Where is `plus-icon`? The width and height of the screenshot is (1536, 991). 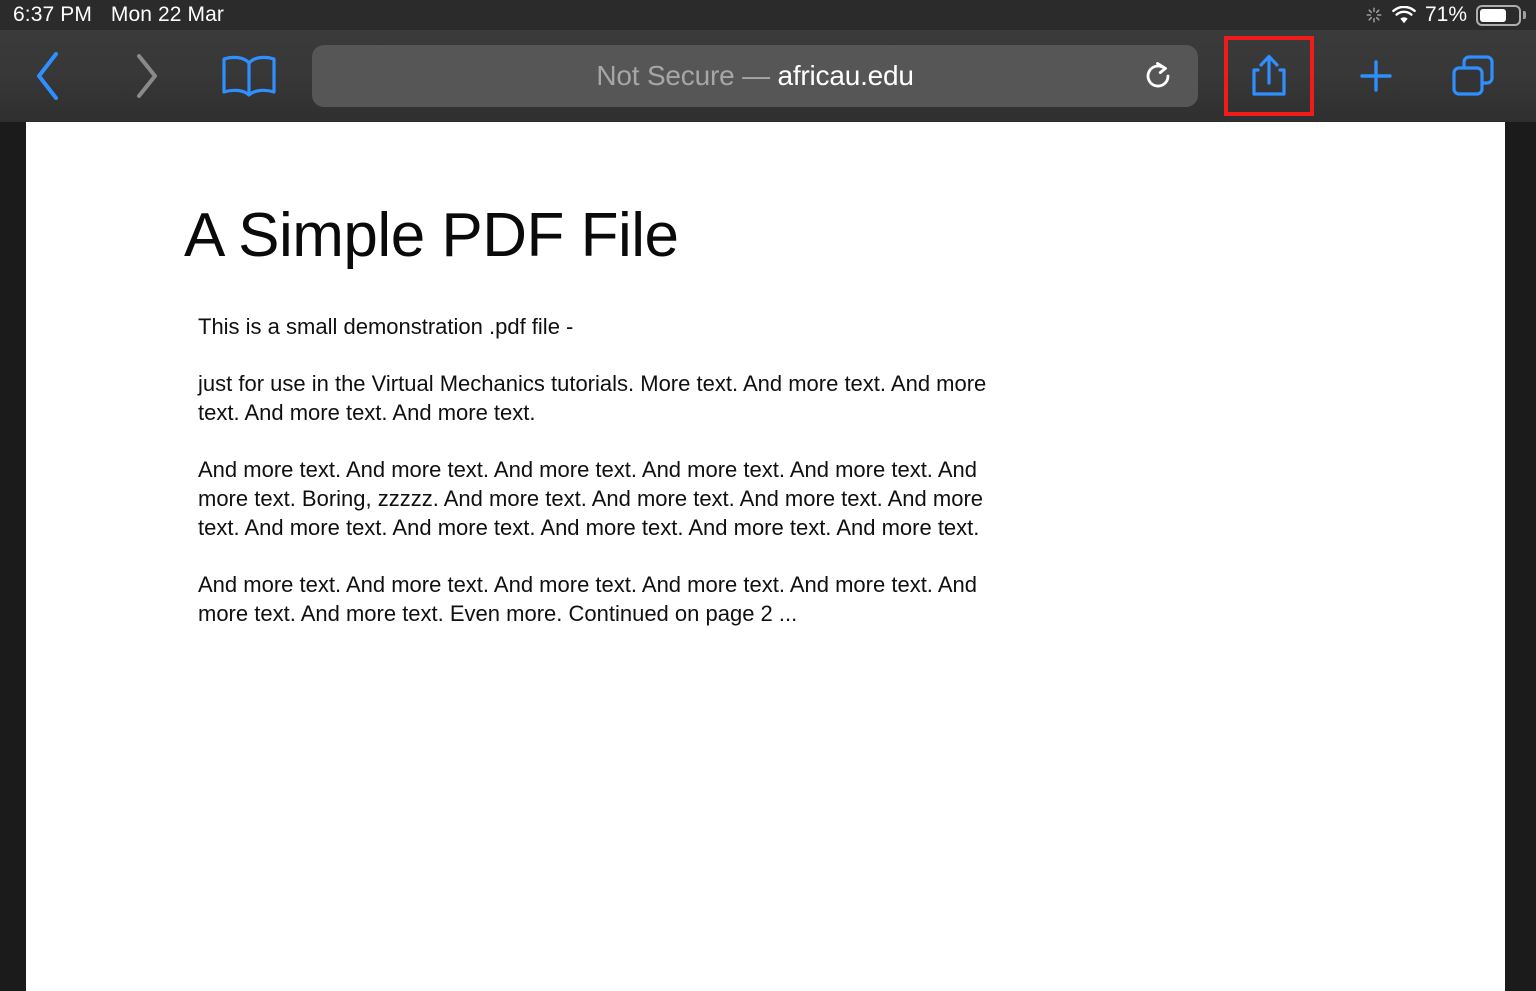 plus-icon is located at coordinates (1376, 76).